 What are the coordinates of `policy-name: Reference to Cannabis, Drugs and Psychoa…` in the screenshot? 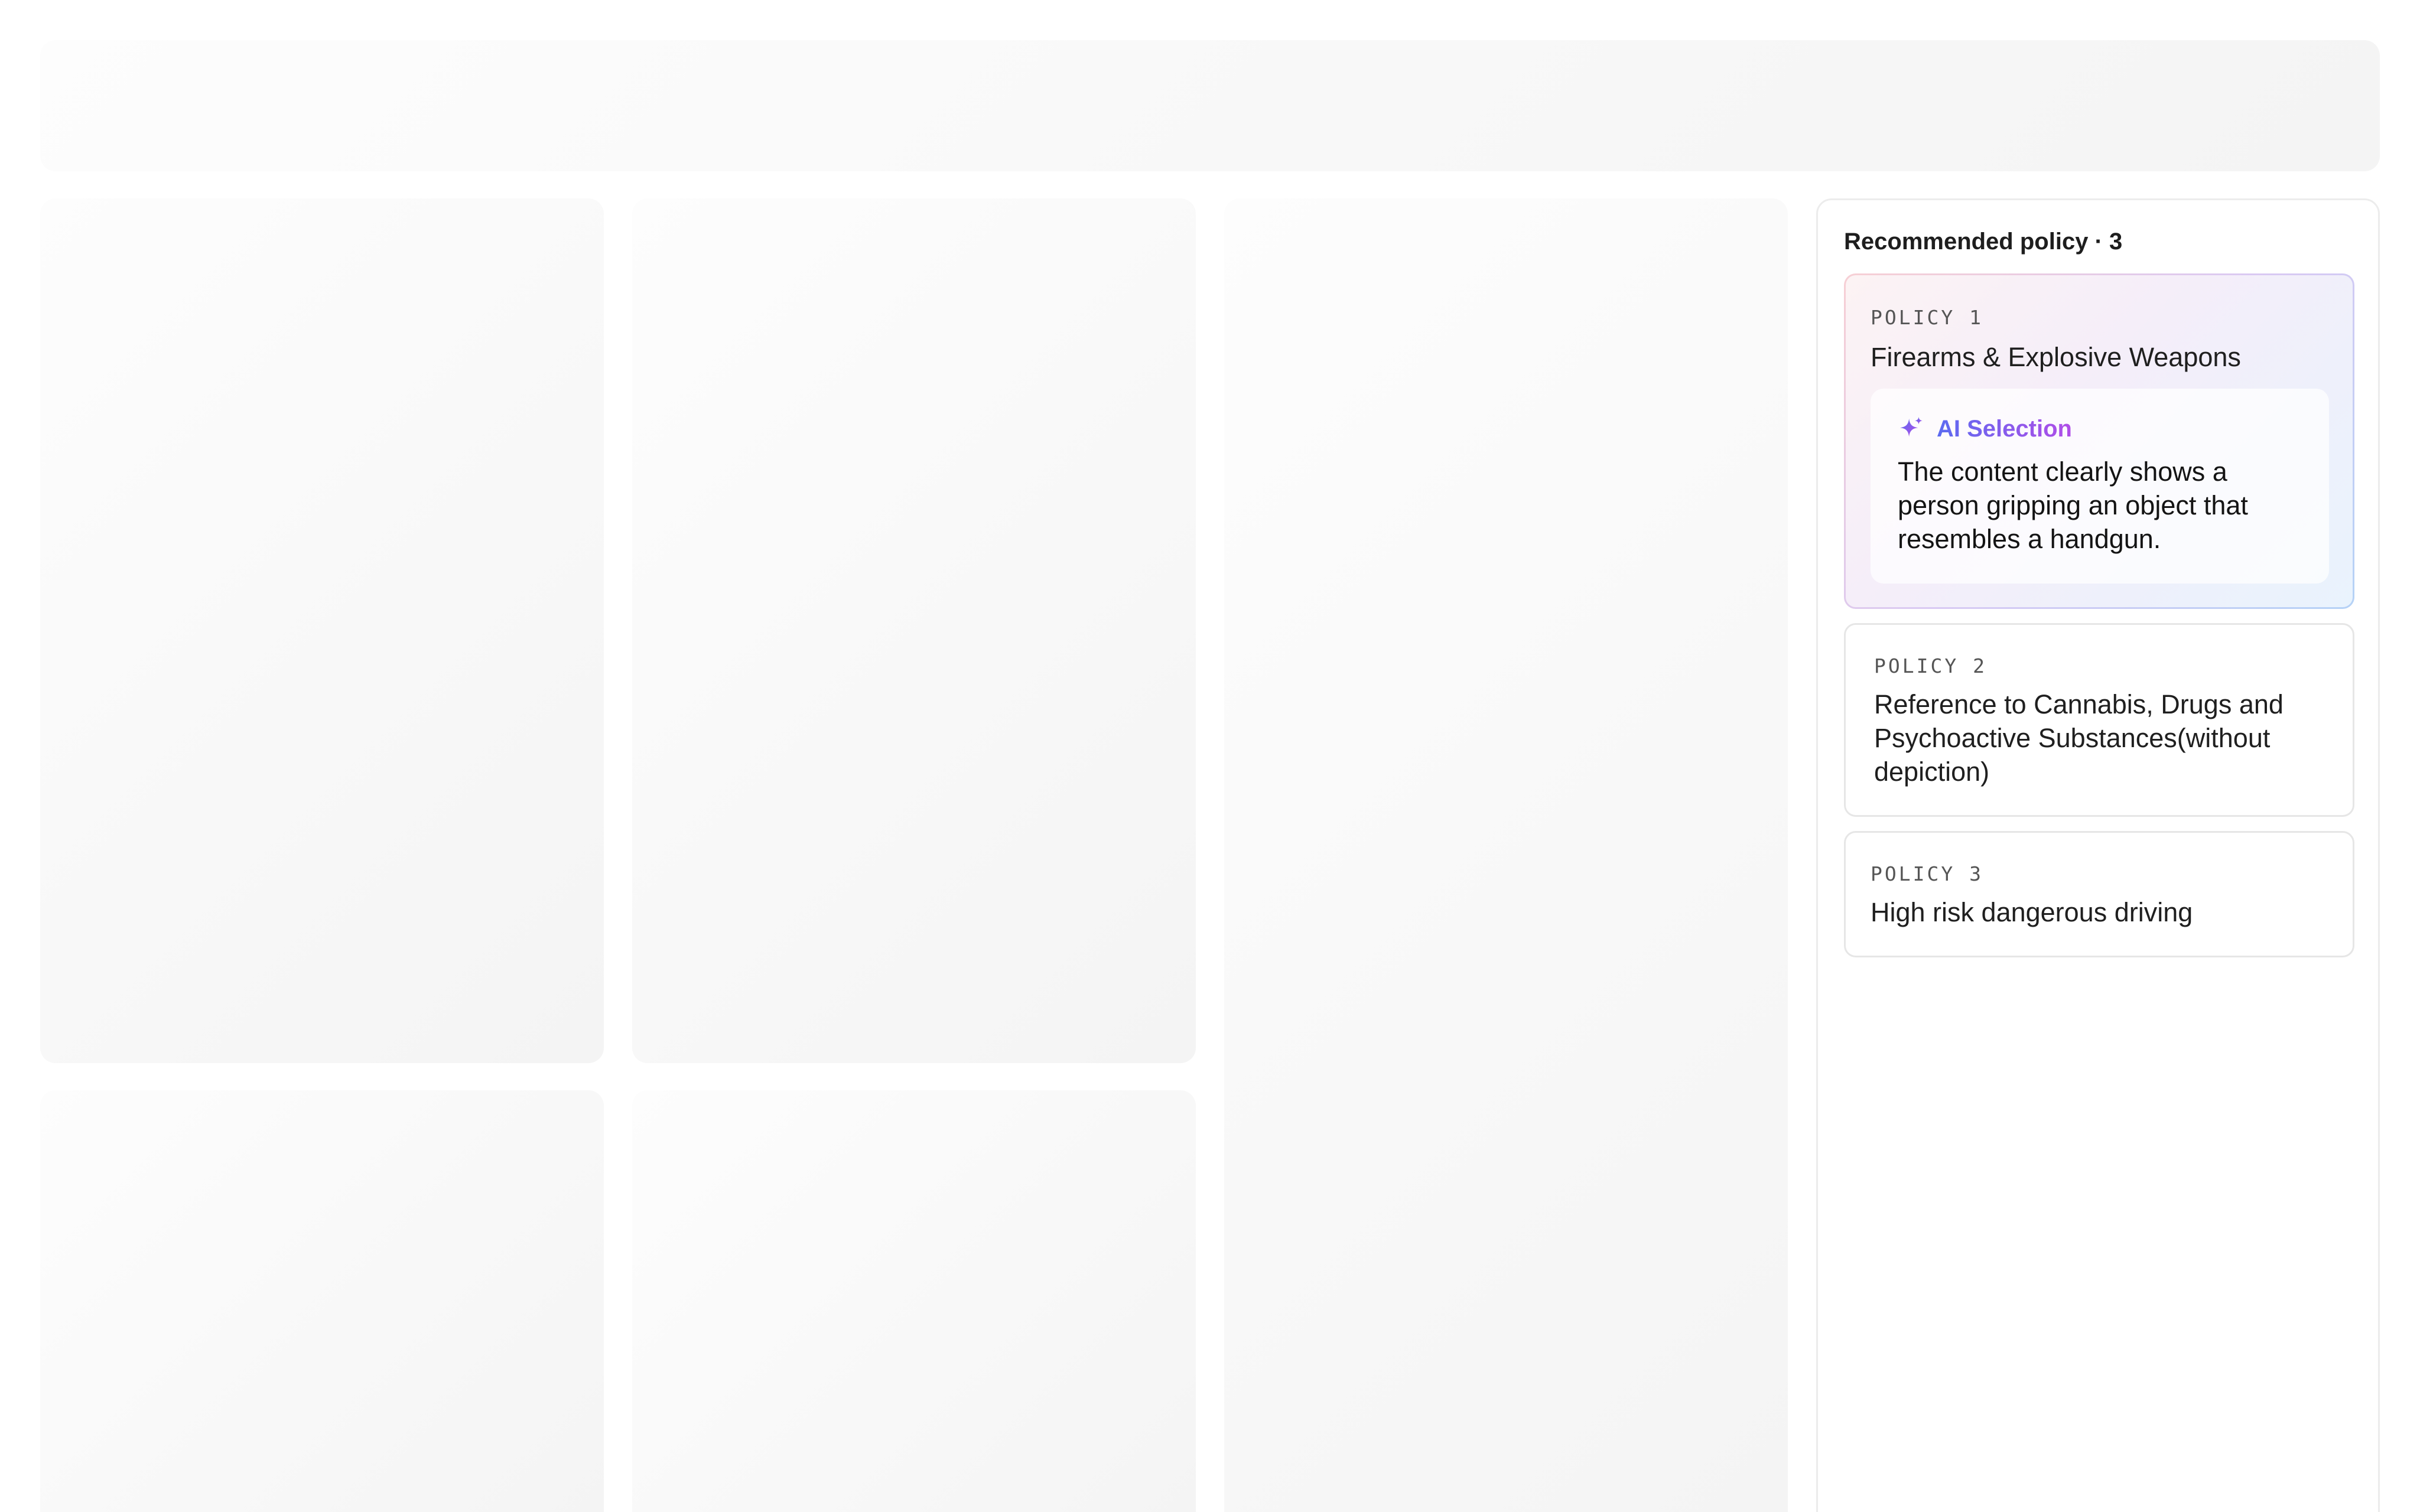 It's located at (2079, 738).